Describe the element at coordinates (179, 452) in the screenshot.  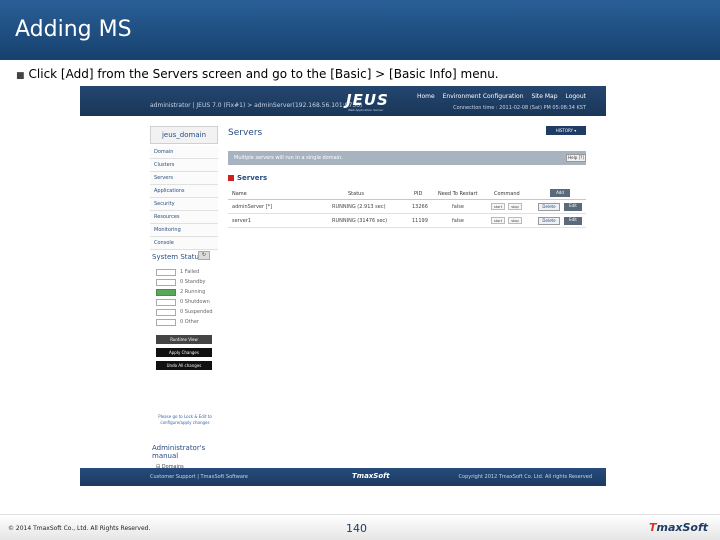
I see `admin-manual-title: Administrator's manual` at that location.